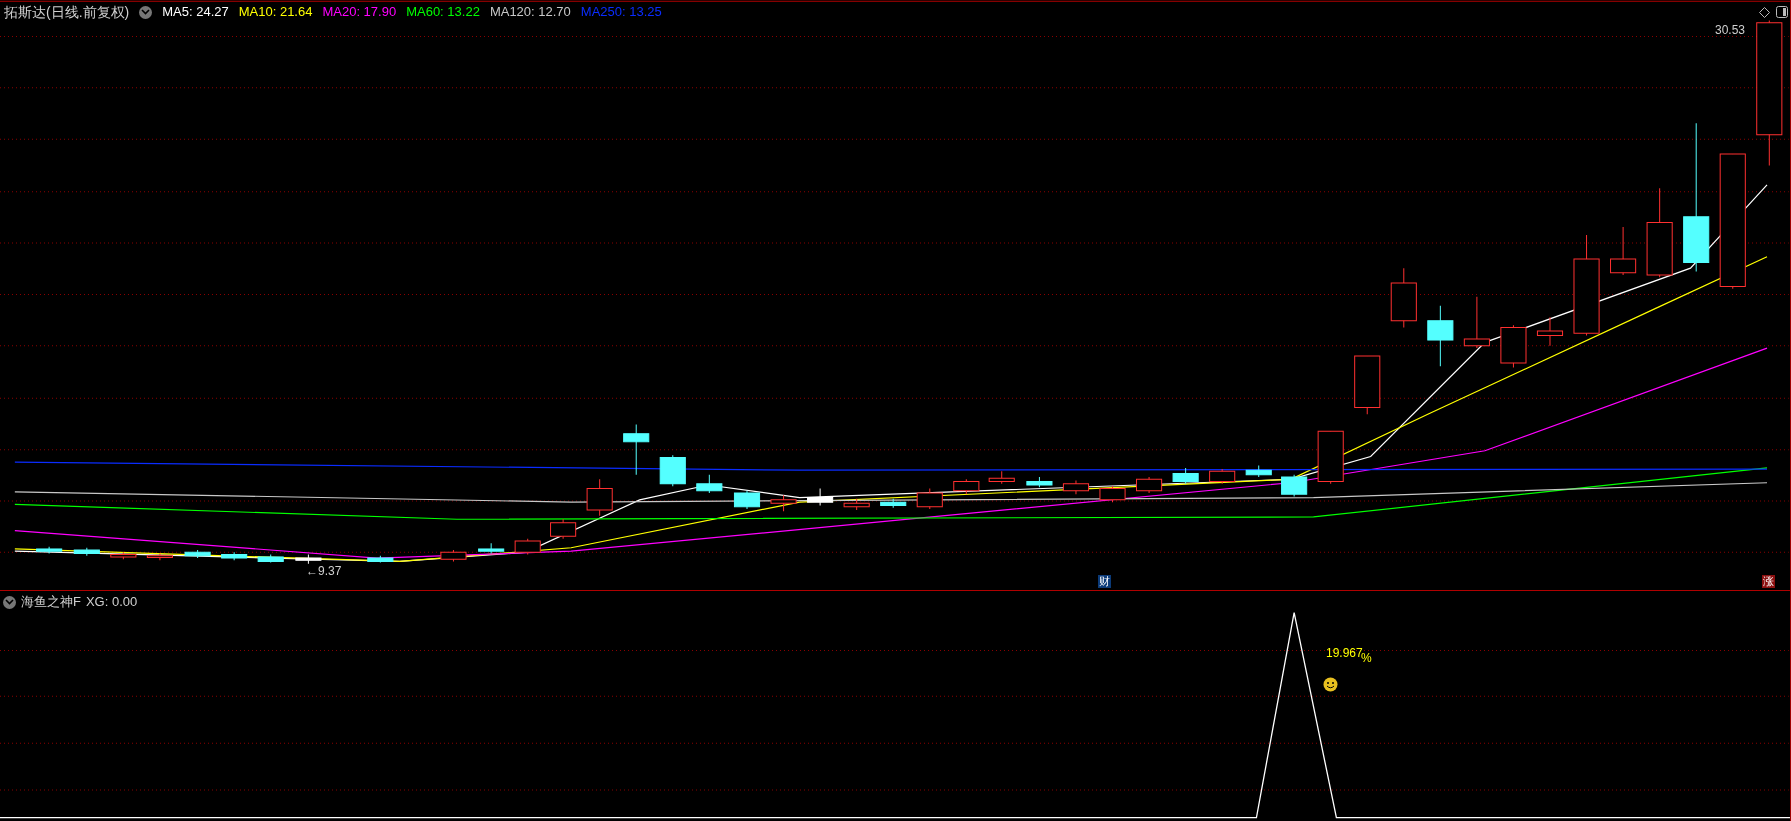 The height and width of the screenshot is (821, 1791). What do you see at coordinates (1768, 581) in the screenshot?
I see `event-badge: 涨` at bounding box center [1768, 581].